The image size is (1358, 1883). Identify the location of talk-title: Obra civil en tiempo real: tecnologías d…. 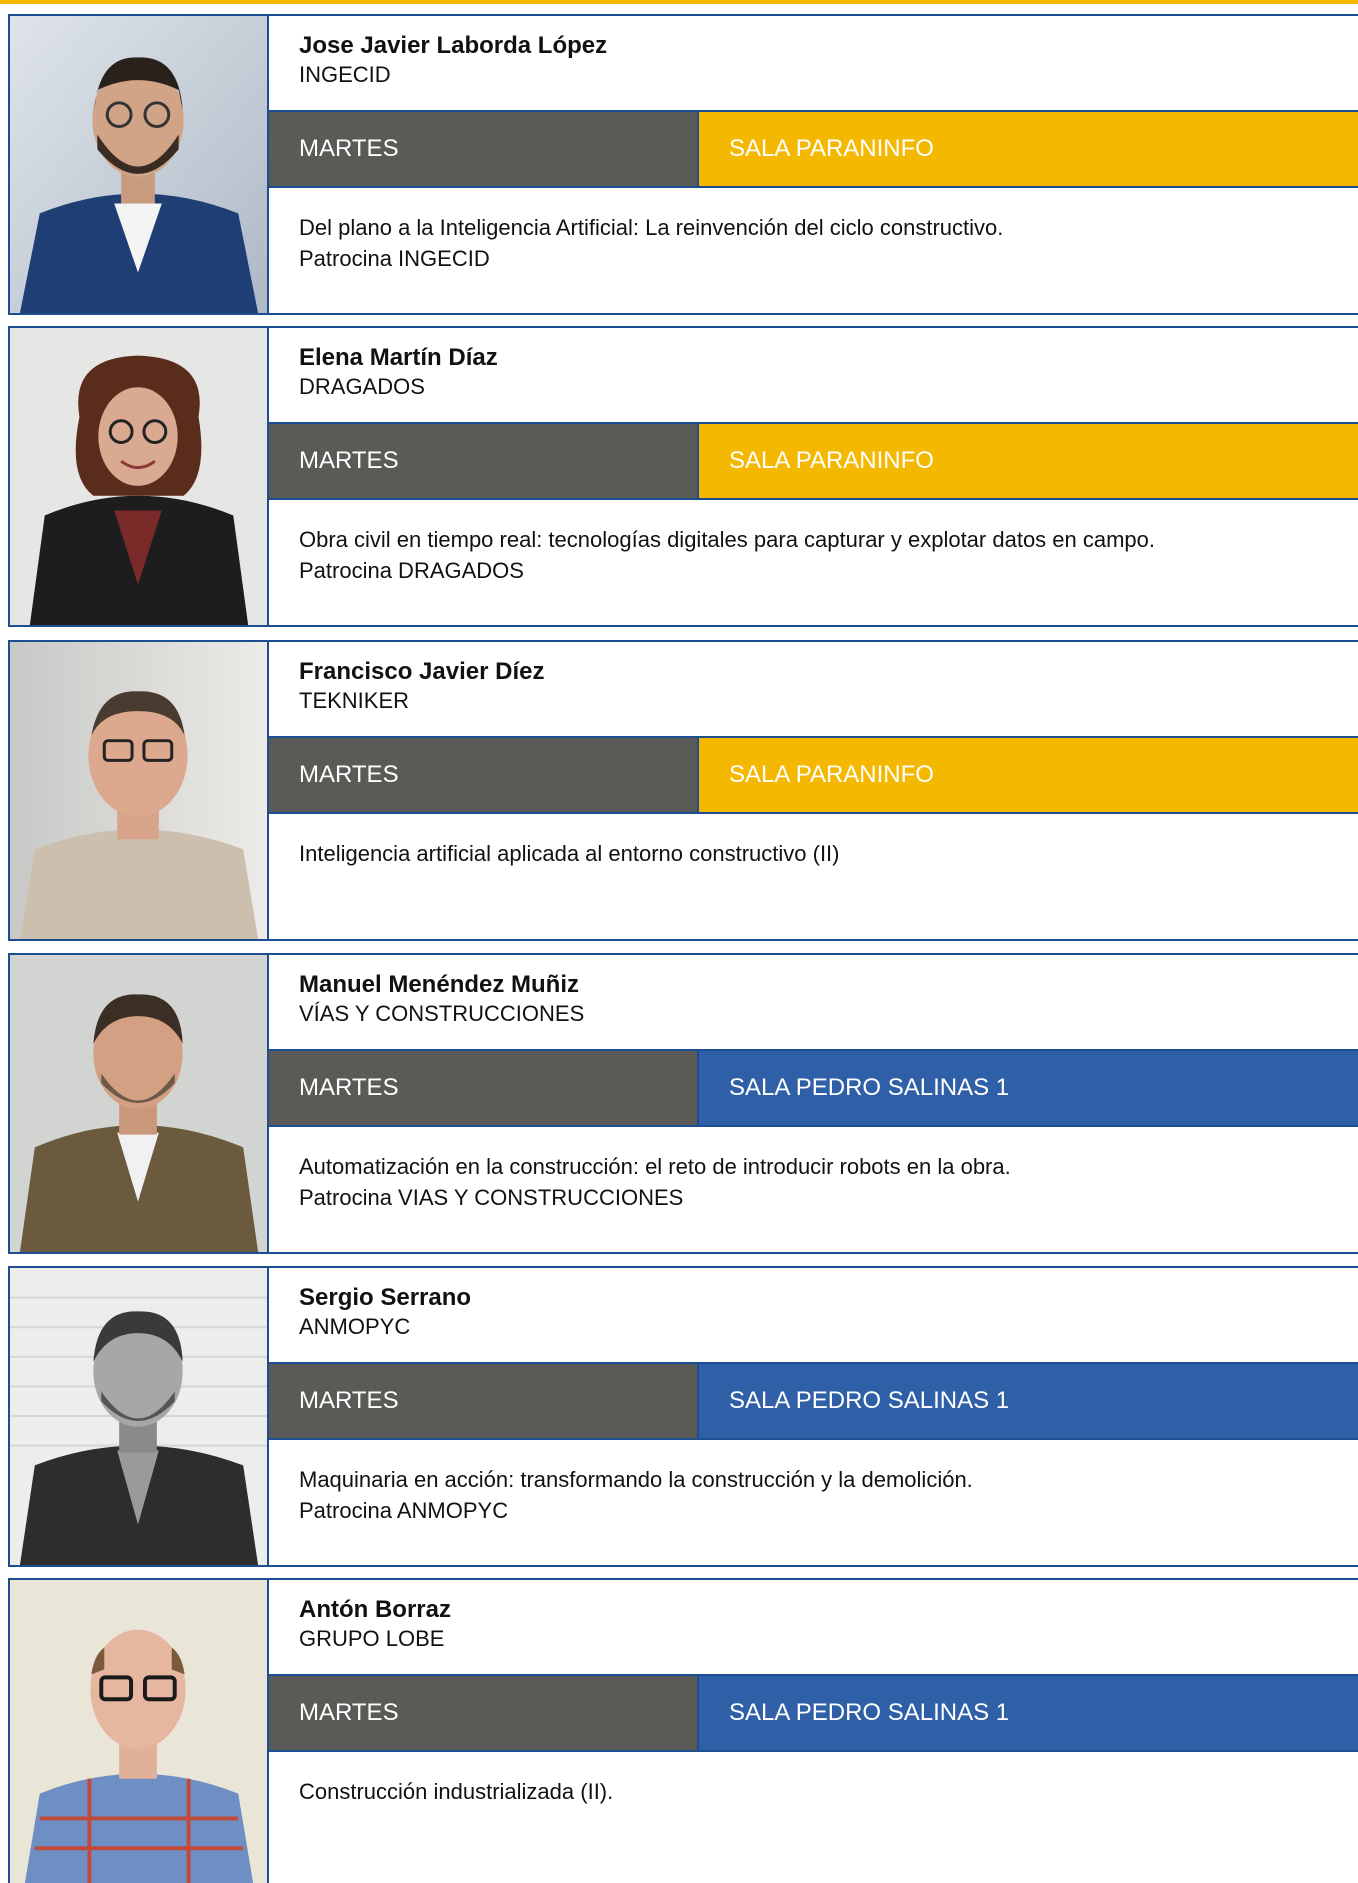
(727, 539).